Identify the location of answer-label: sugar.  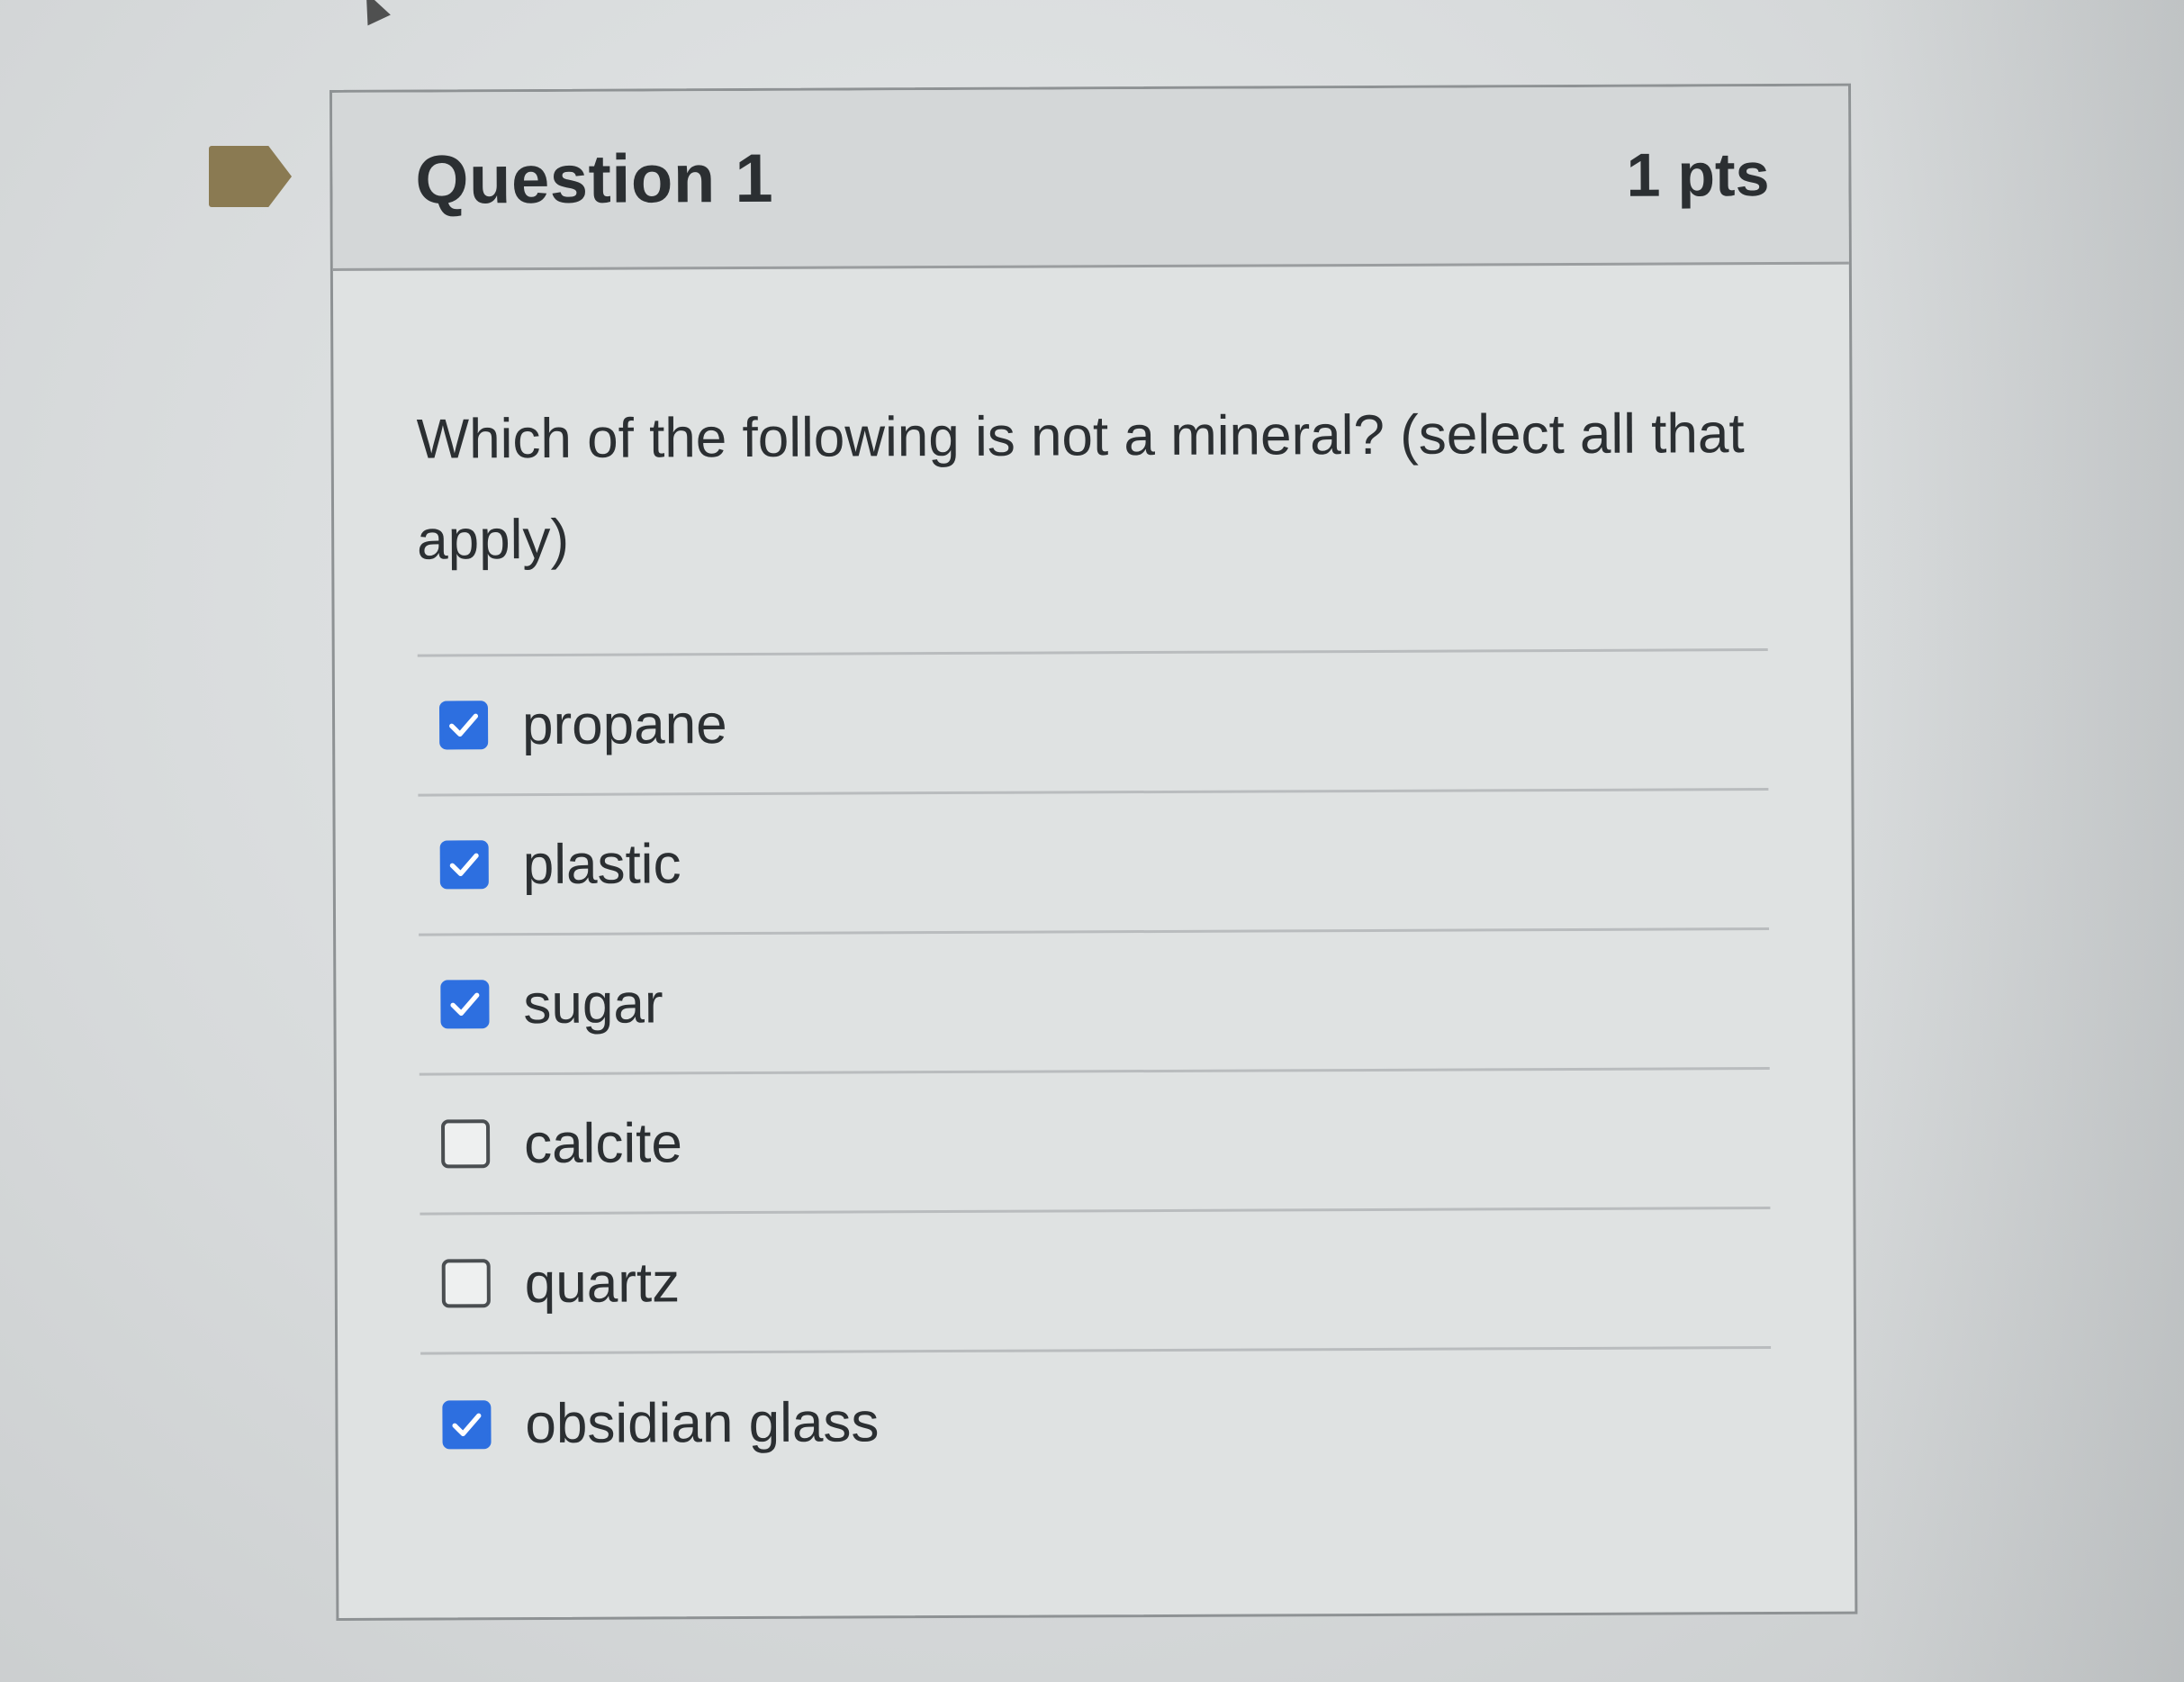
(593, 1004).